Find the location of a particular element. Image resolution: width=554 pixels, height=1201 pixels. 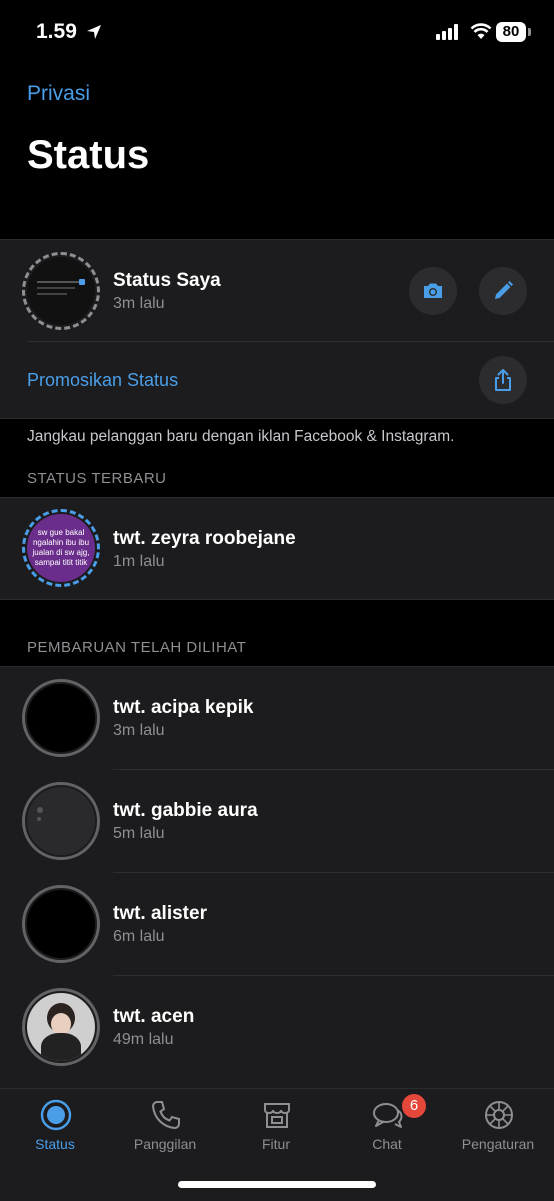

camera-button is located at coordinates (433, 291).